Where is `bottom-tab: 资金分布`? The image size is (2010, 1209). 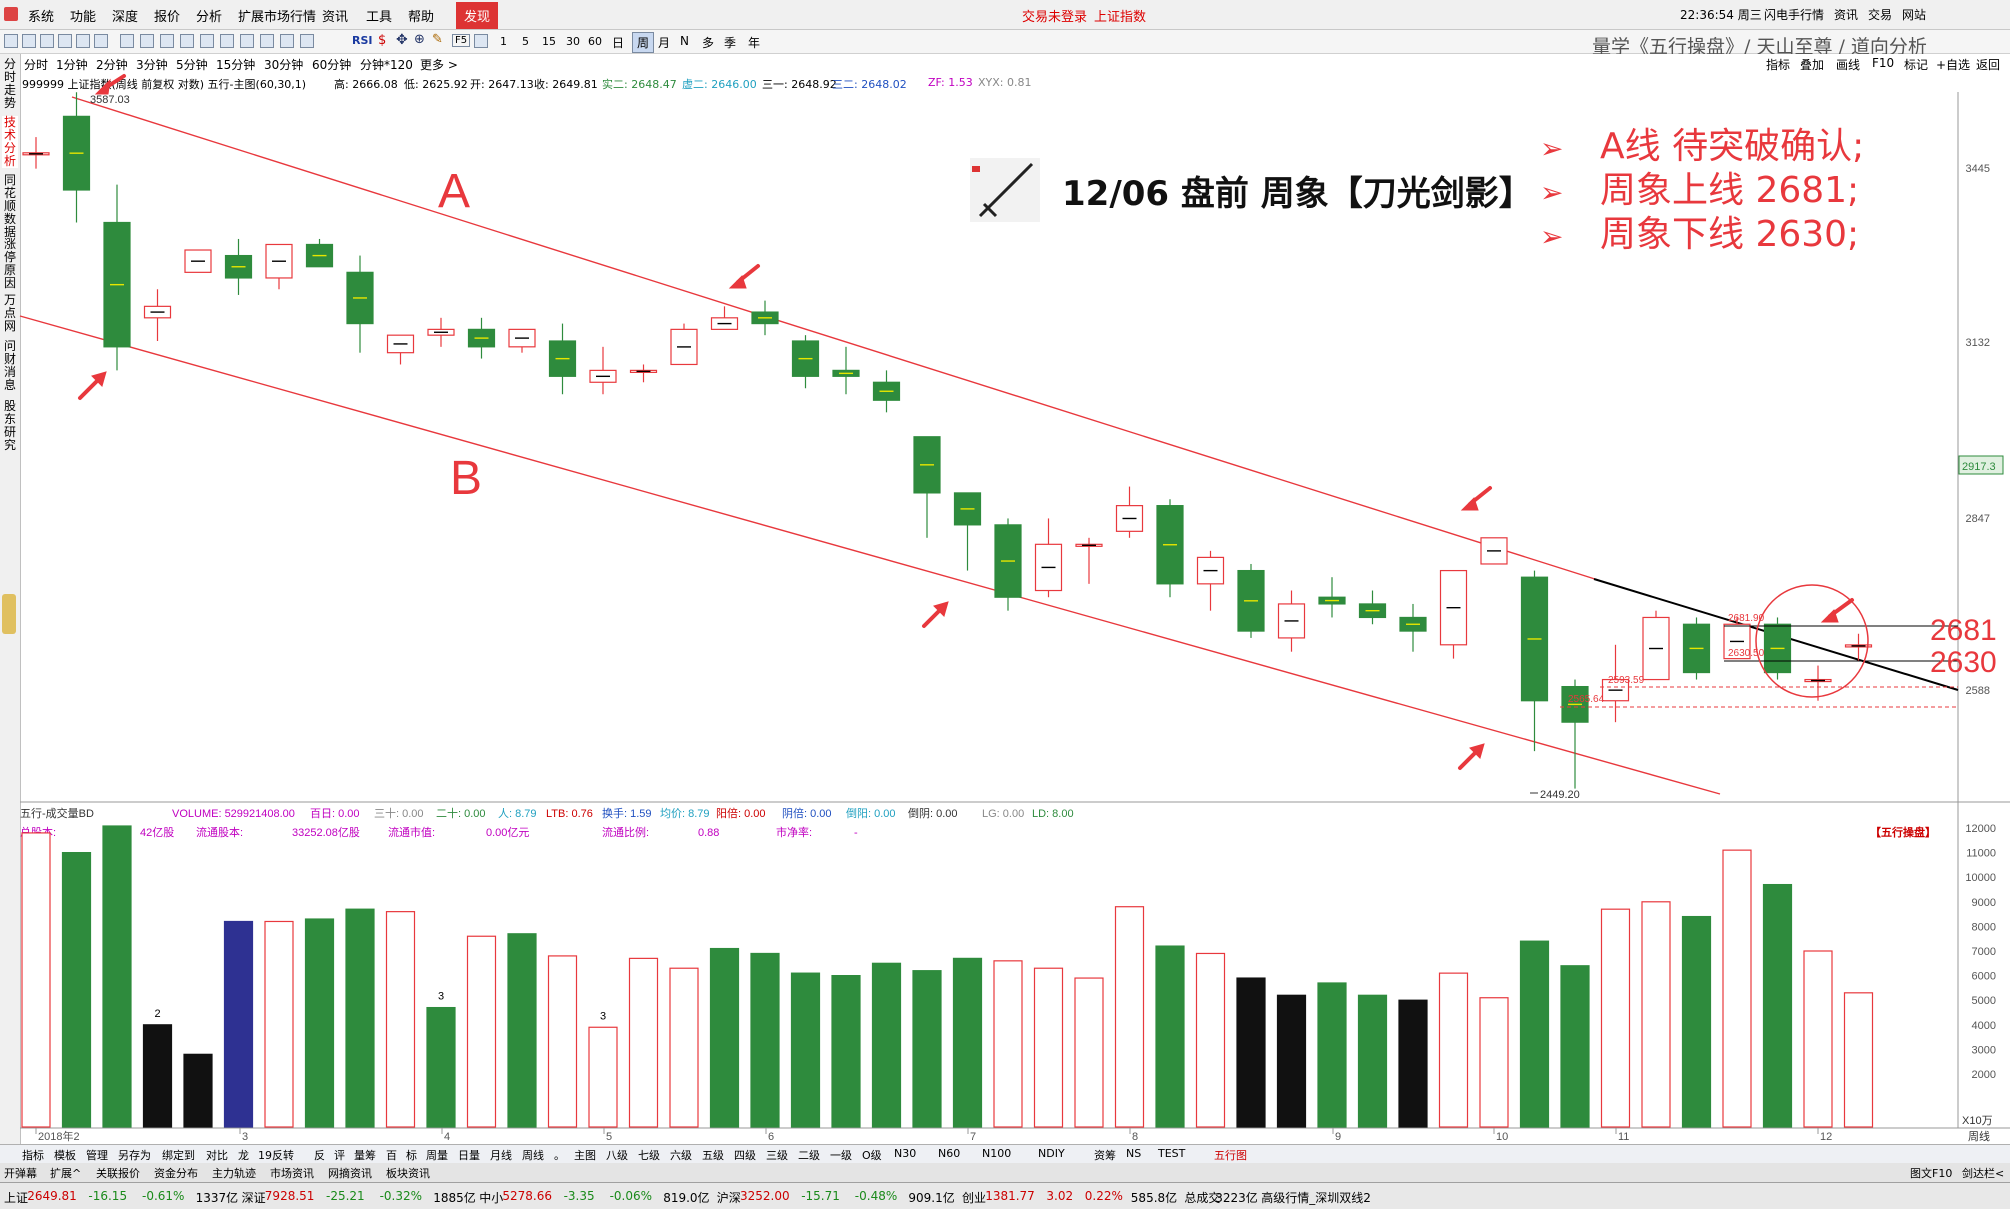
bottom-tab: 资金分布 is located at coordinates (176, 1173).